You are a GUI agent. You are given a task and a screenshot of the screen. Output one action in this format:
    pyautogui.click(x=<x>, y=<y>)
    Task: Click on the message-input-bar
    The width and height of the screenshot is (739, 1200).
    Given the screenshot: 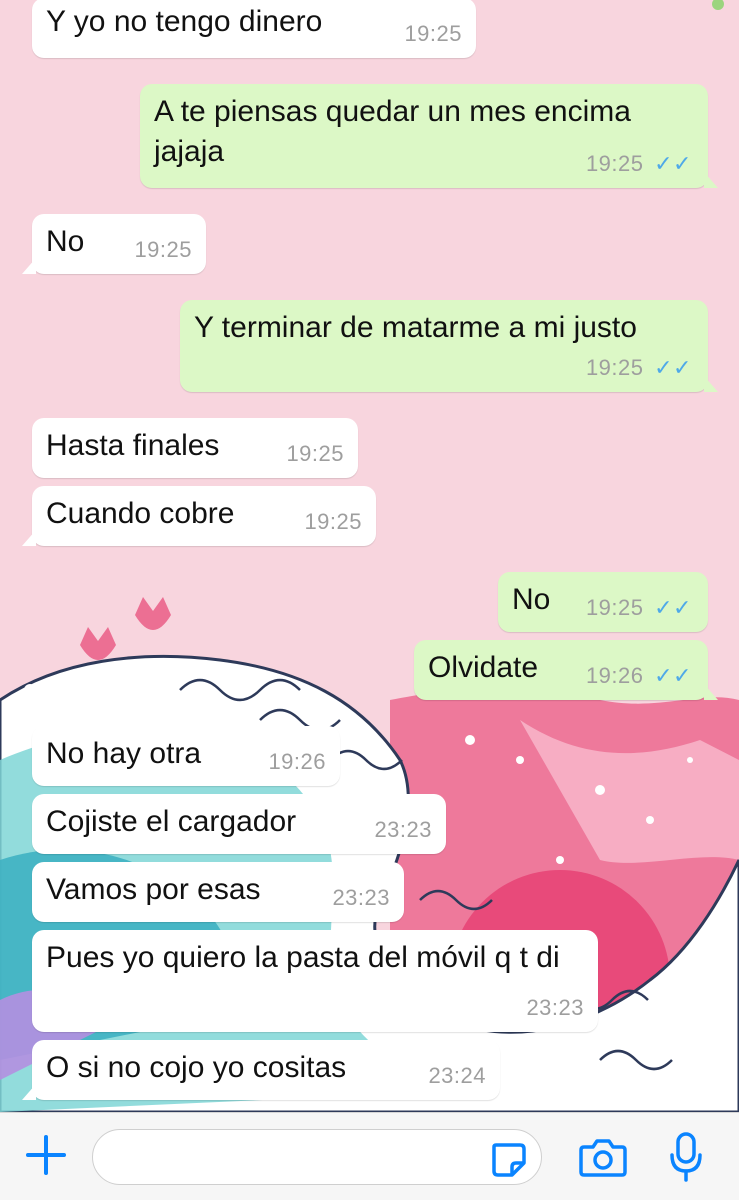 What is the action you would take?
    pyautogui.click(x=369, y=1156)
    